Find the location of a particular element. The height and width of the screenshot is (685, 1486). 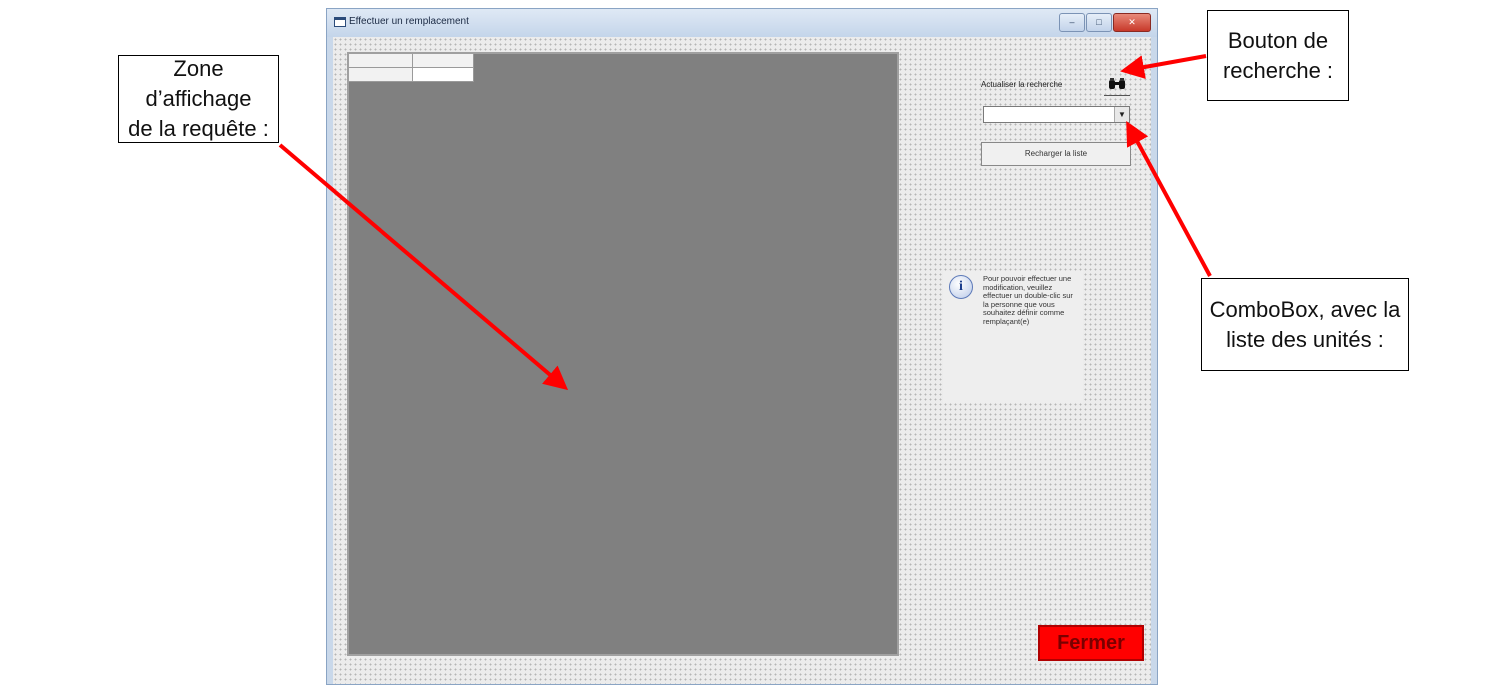

arrow-to-combobox is located at coordinates (1169, 198).